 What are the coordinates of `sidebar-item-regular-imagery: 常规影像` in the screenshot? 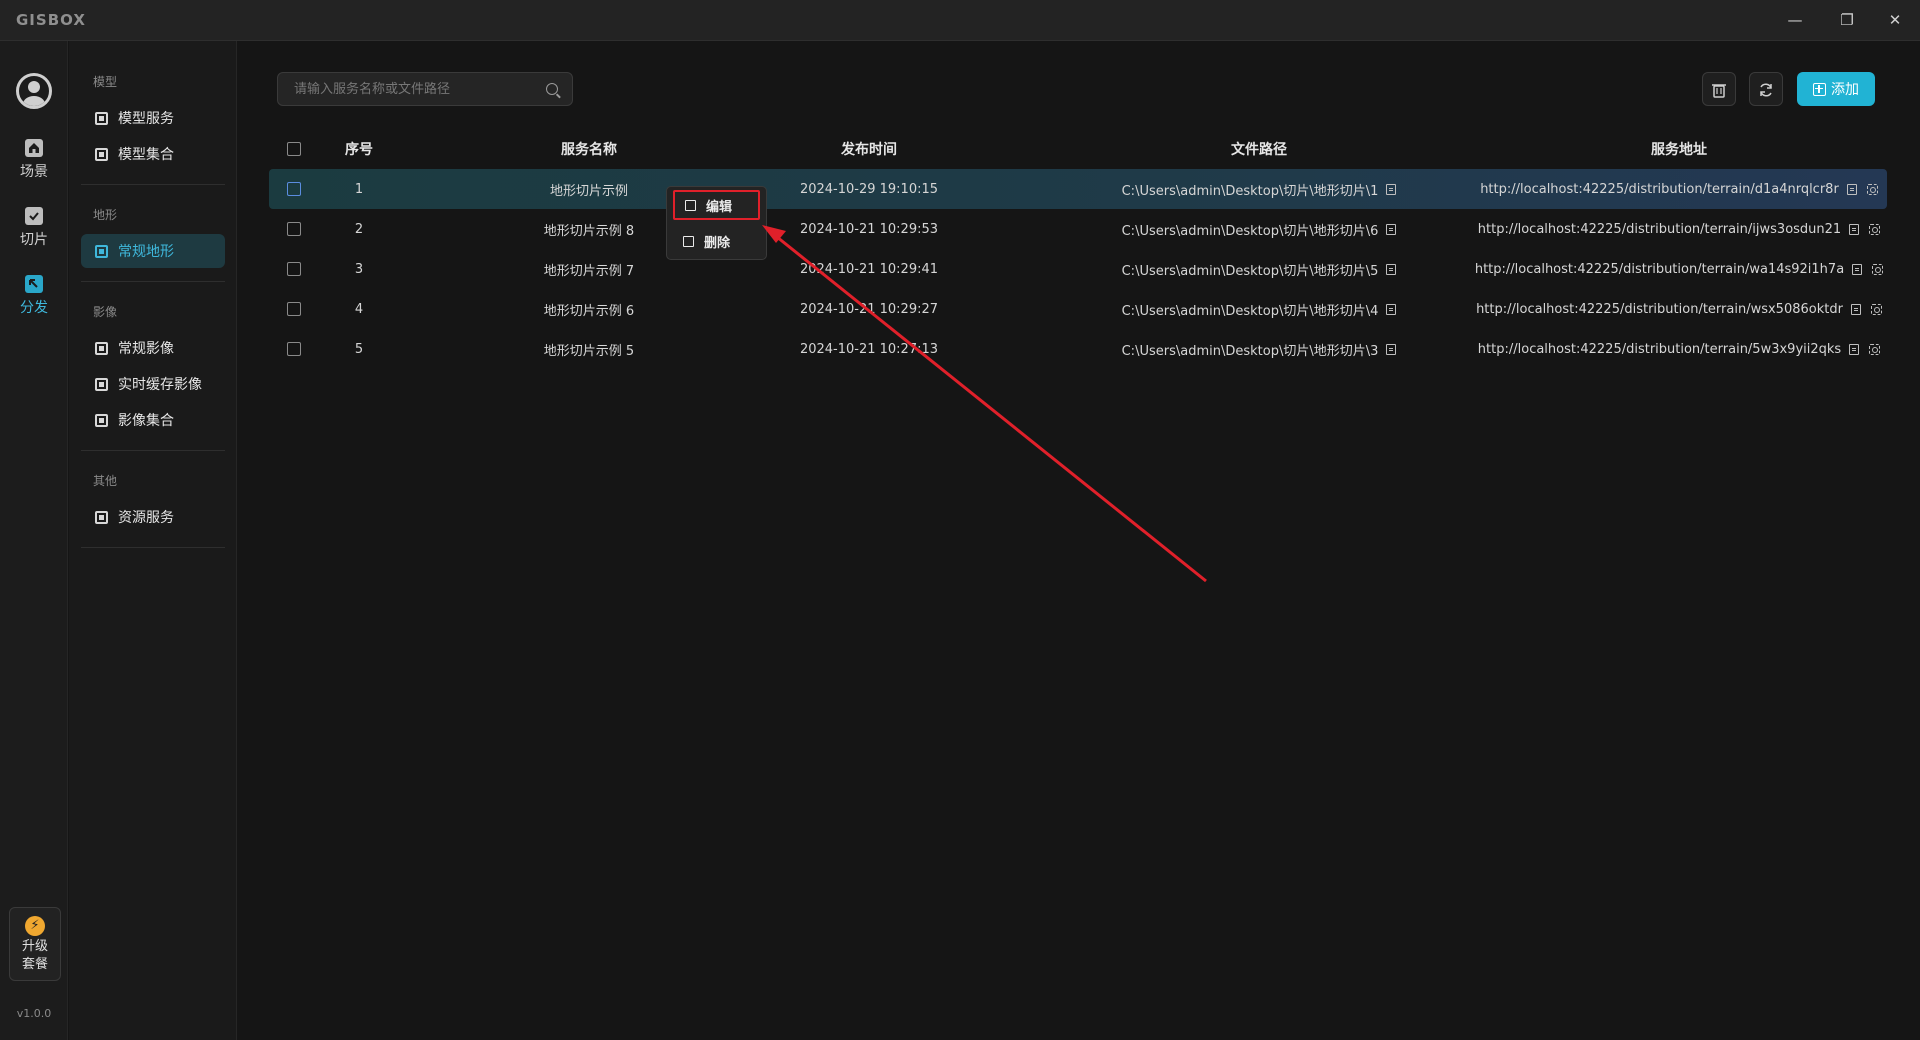 It's located at (153, 348).